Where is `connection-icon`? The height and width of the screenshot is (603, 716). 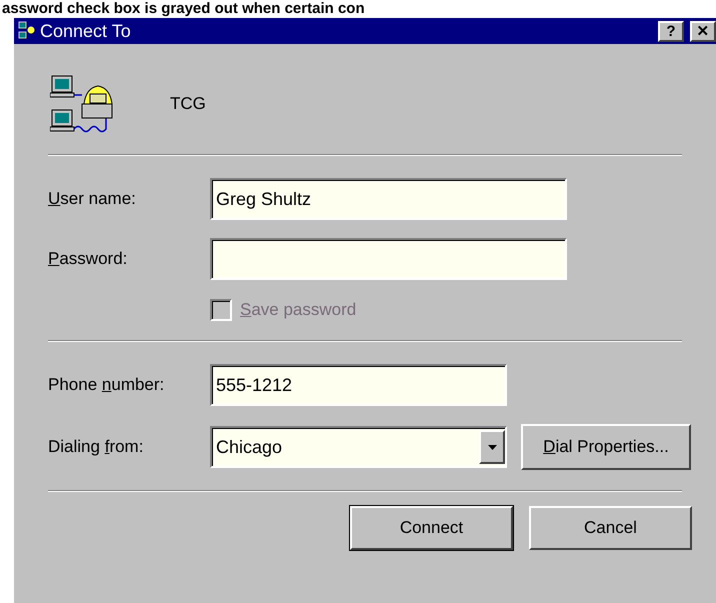
connection-icon is located at coordinates (27, 31).